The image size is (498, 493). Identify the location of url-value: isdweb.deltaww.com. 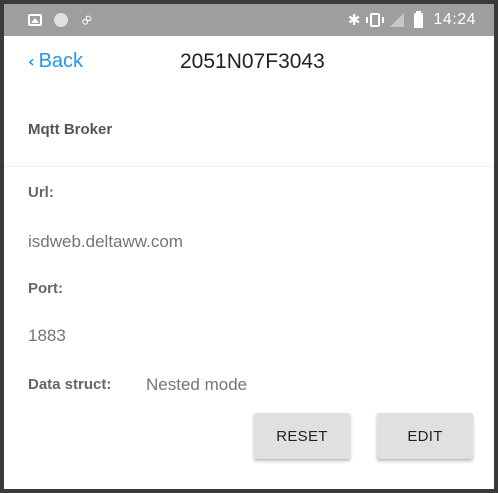
(105, 241).